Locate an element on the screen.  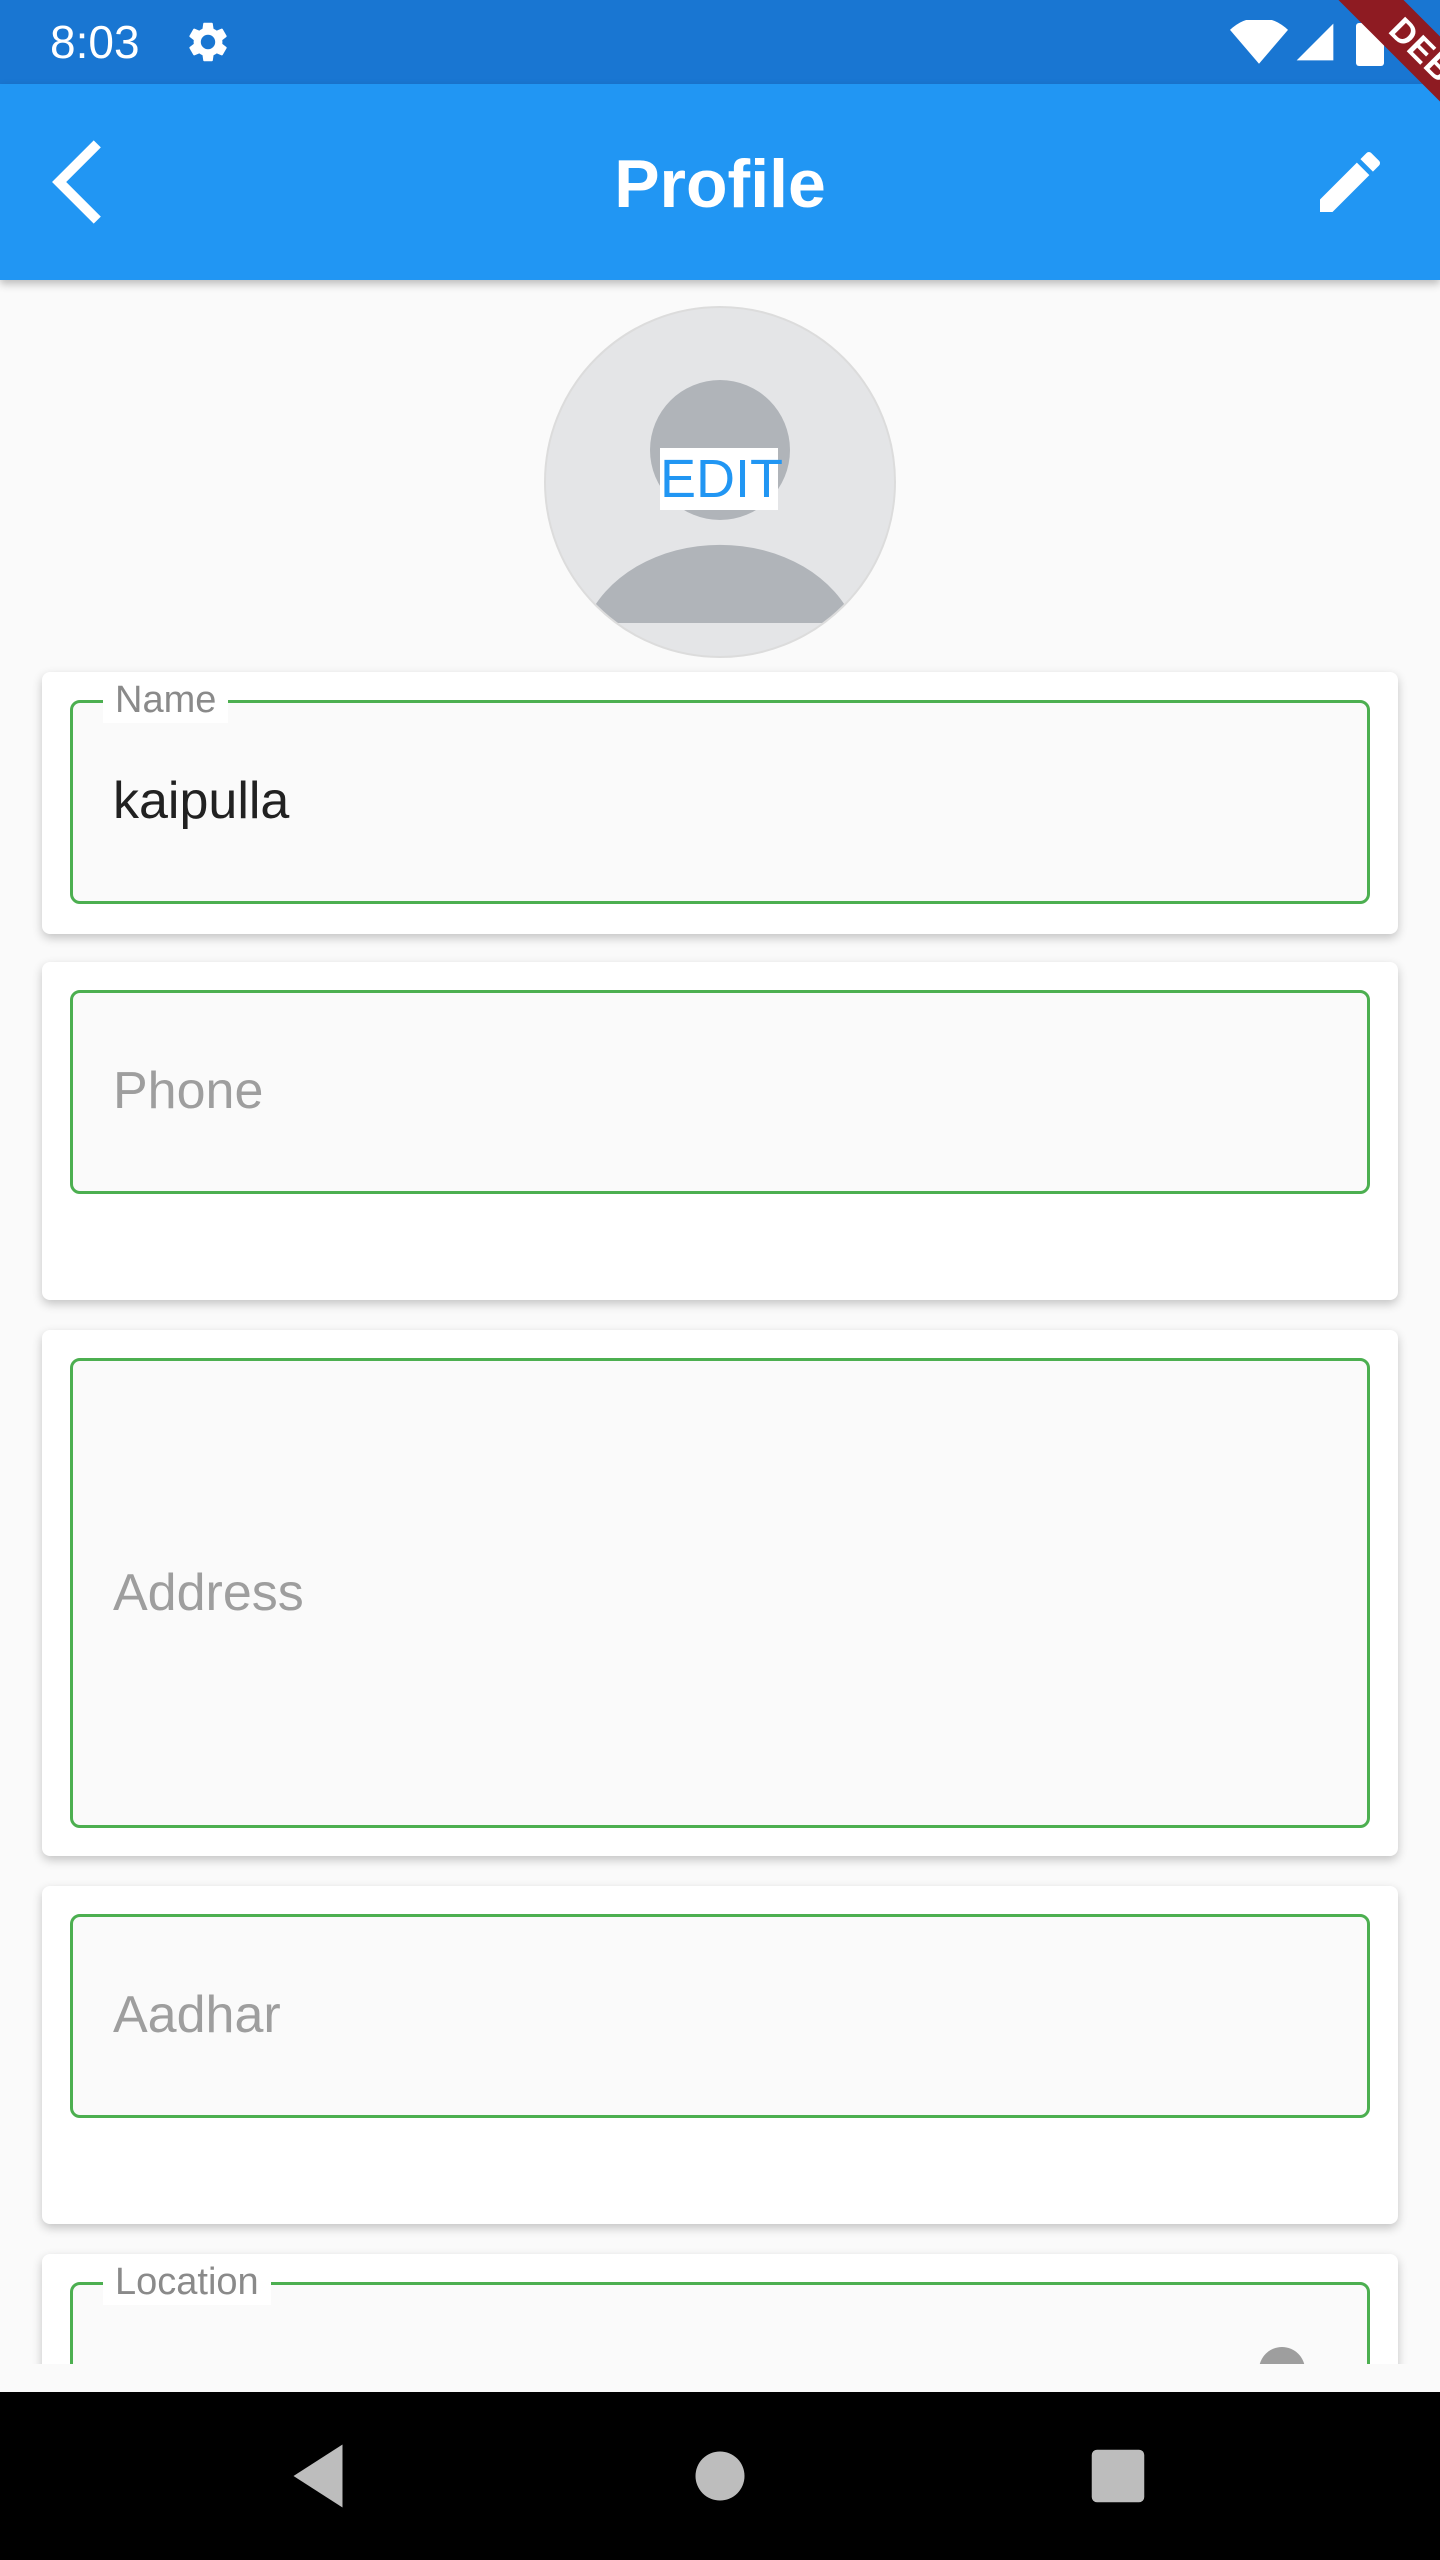
phone-card: Phone is located at coordinates (720, 1131).